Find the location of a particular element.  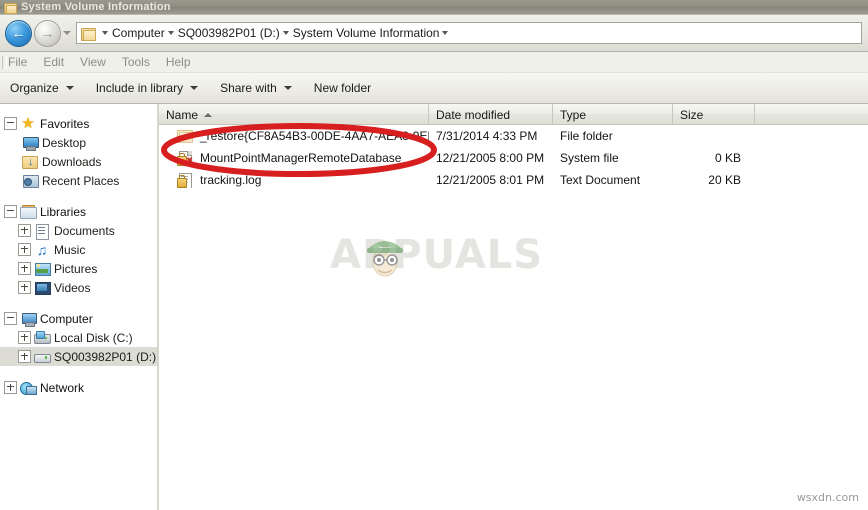

star-icon: ★ is located at coordinates (28, 123).